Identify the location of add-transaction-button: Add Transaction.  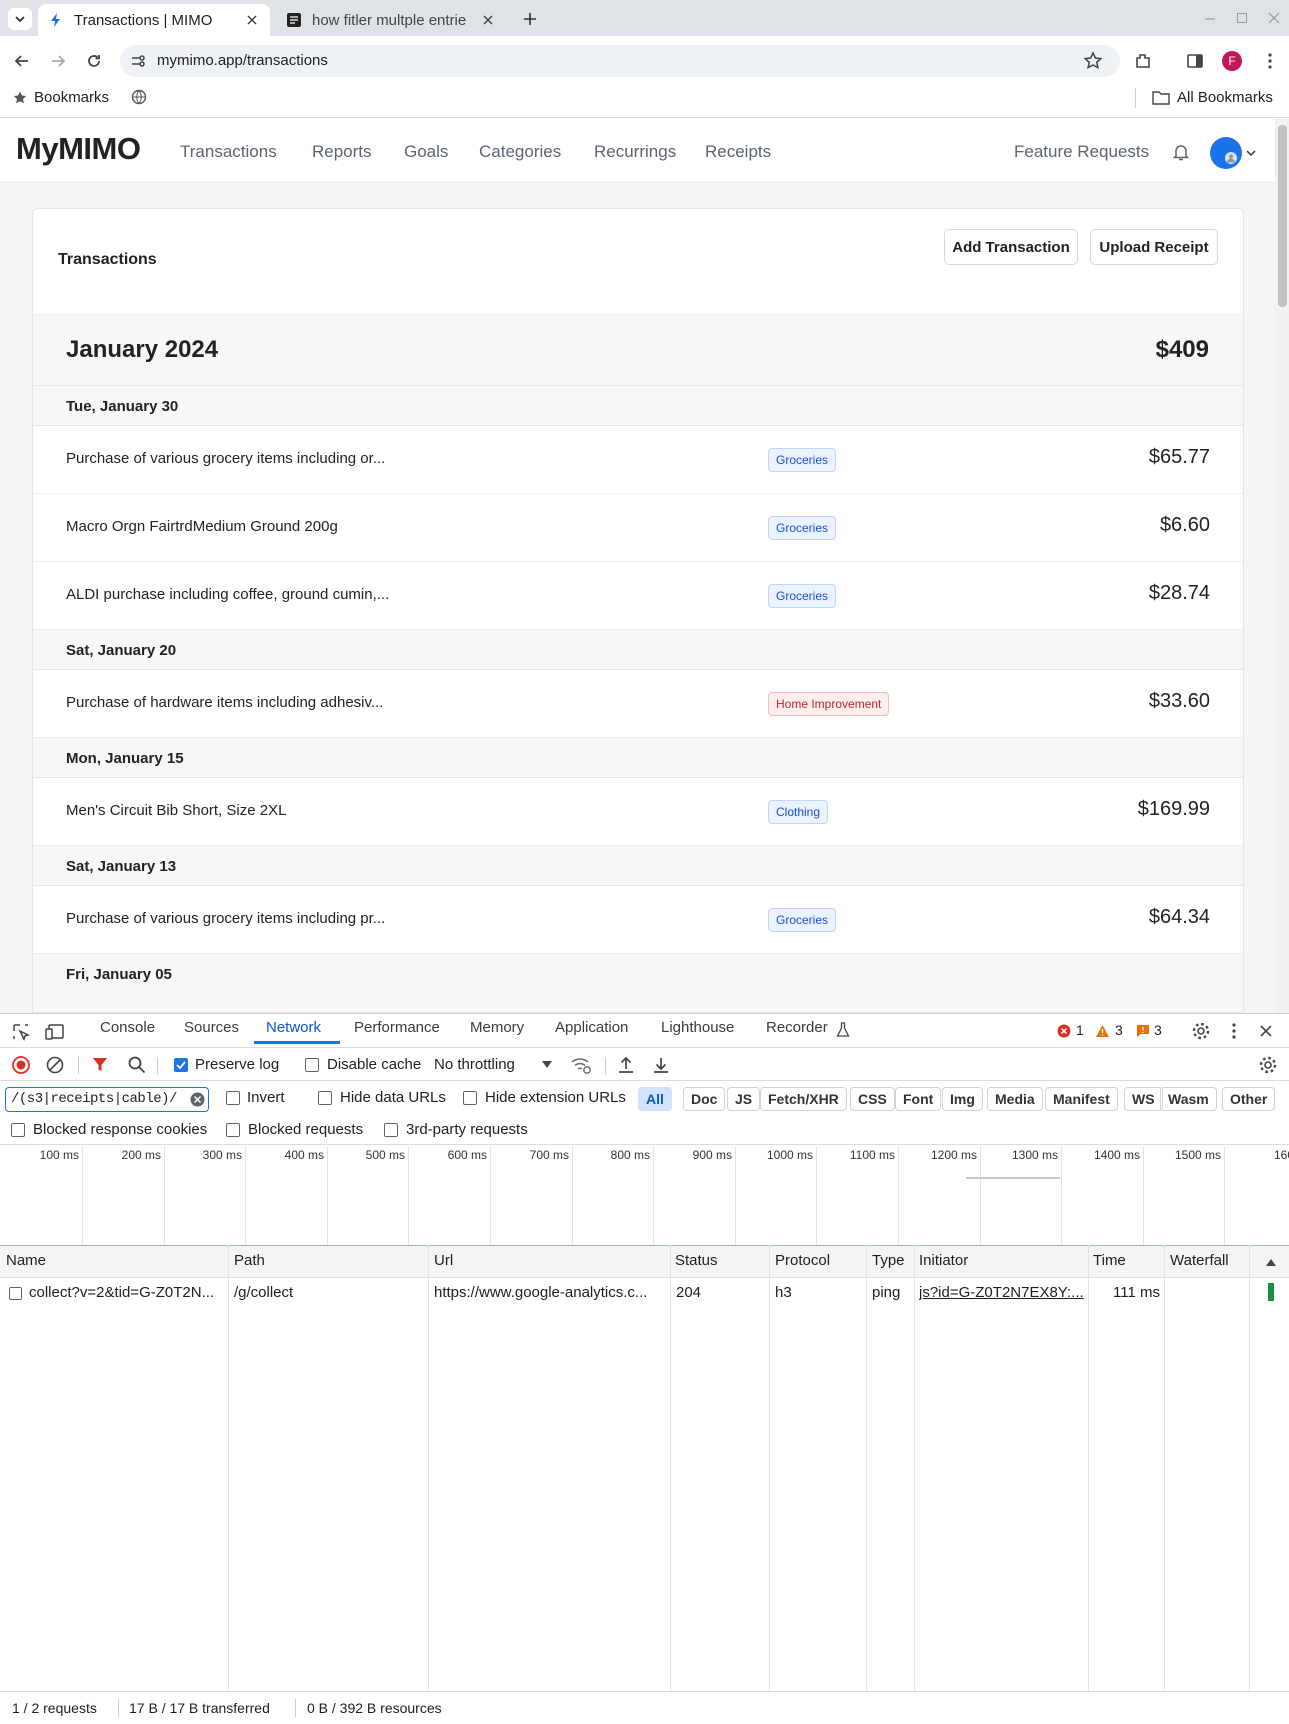
(1011, 247).